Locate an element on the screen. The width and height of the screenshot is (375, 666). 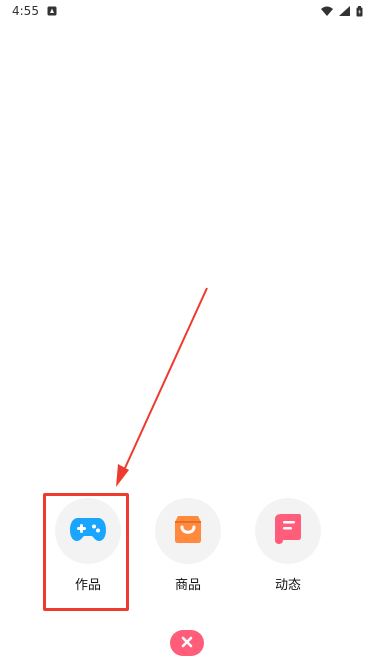
highlight-box is located at coordinates (86, 552).